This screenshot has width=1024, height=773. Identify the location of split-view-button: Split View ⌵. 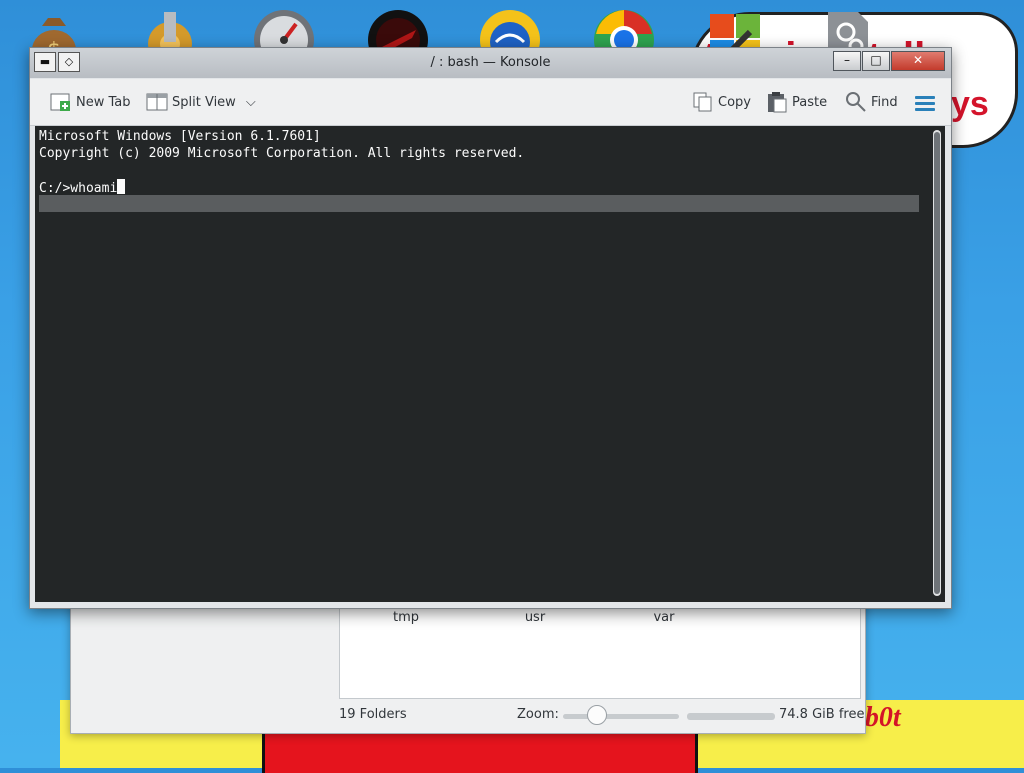
(201, 102).